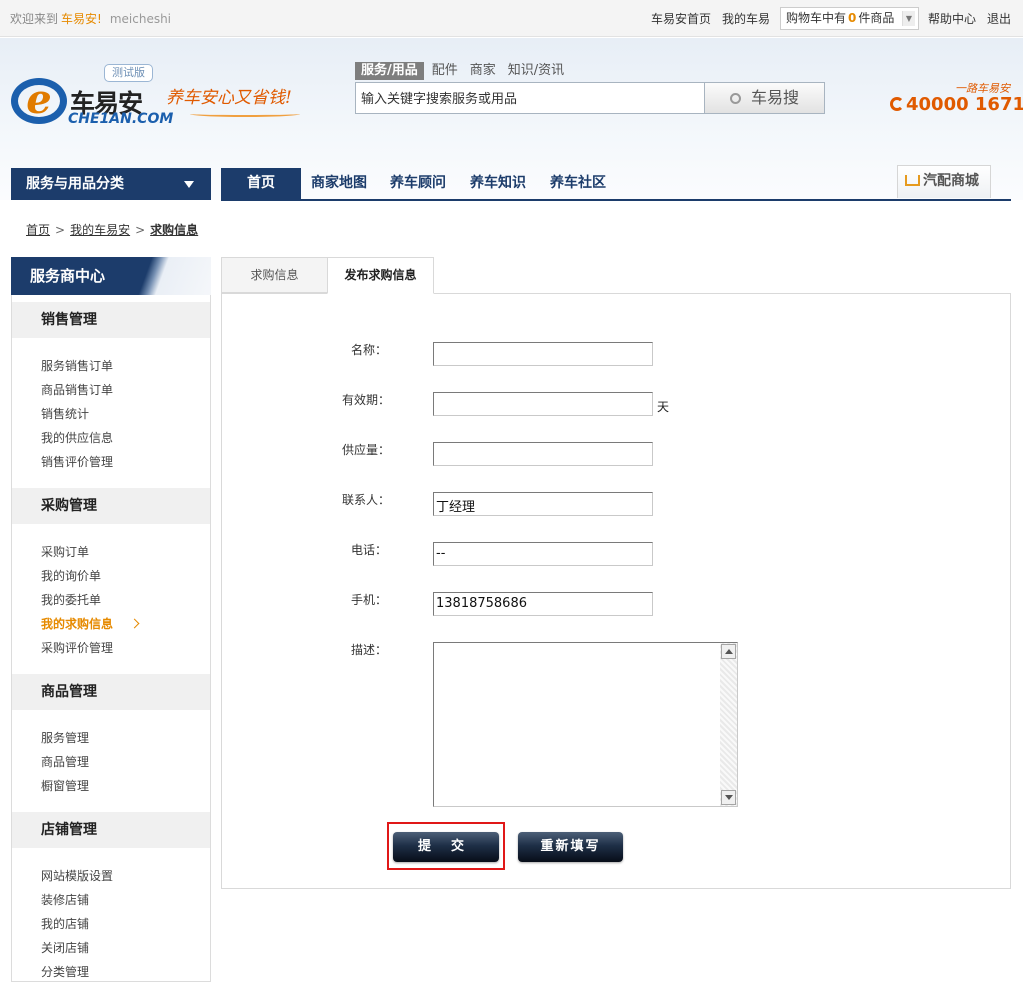 The image size is (1023, 982). Describe the element at coordinates (445, 71) in the screenshot. I see `search-tab-parts: 配件` at that location.